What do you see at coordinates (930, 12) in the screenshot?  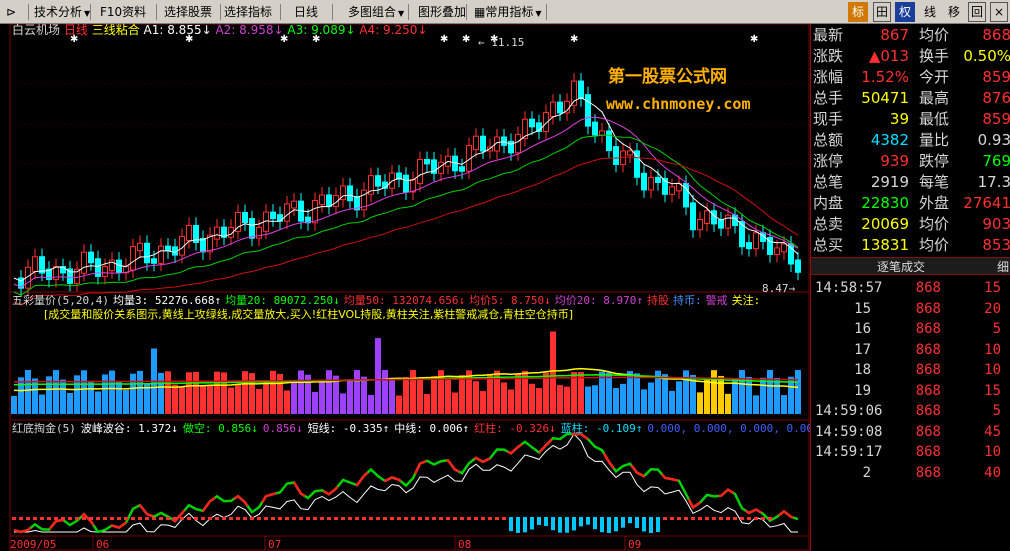 I see `tab-line: 线` at bounding box center [930, 12].